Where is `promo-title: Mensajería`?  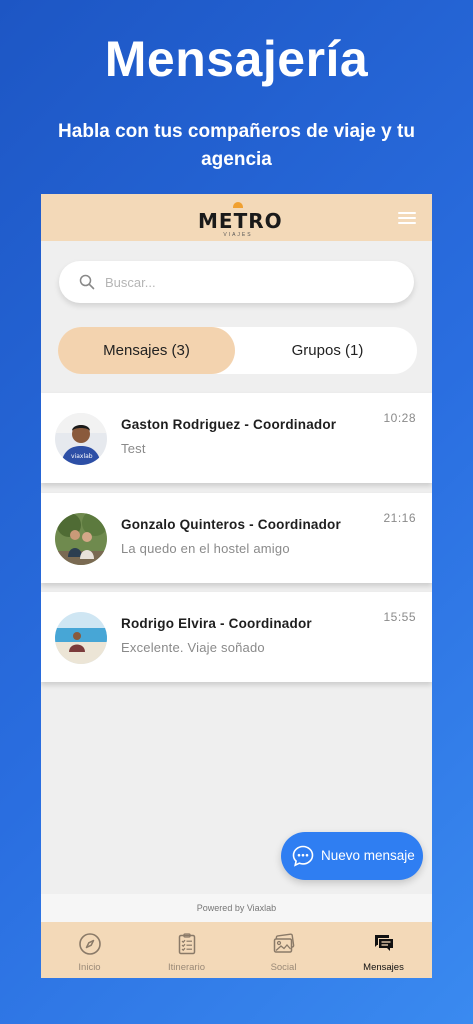 promo-title: Mensajería is located at coordinates (236, 59).